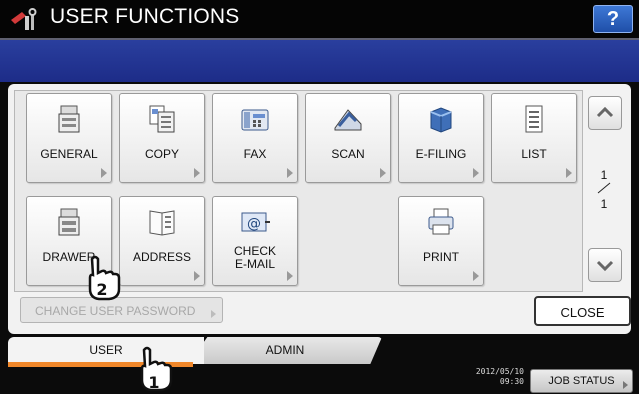 This screenshot has height=394, width=639. I want to click on drawer-icon, so click(69, 222).